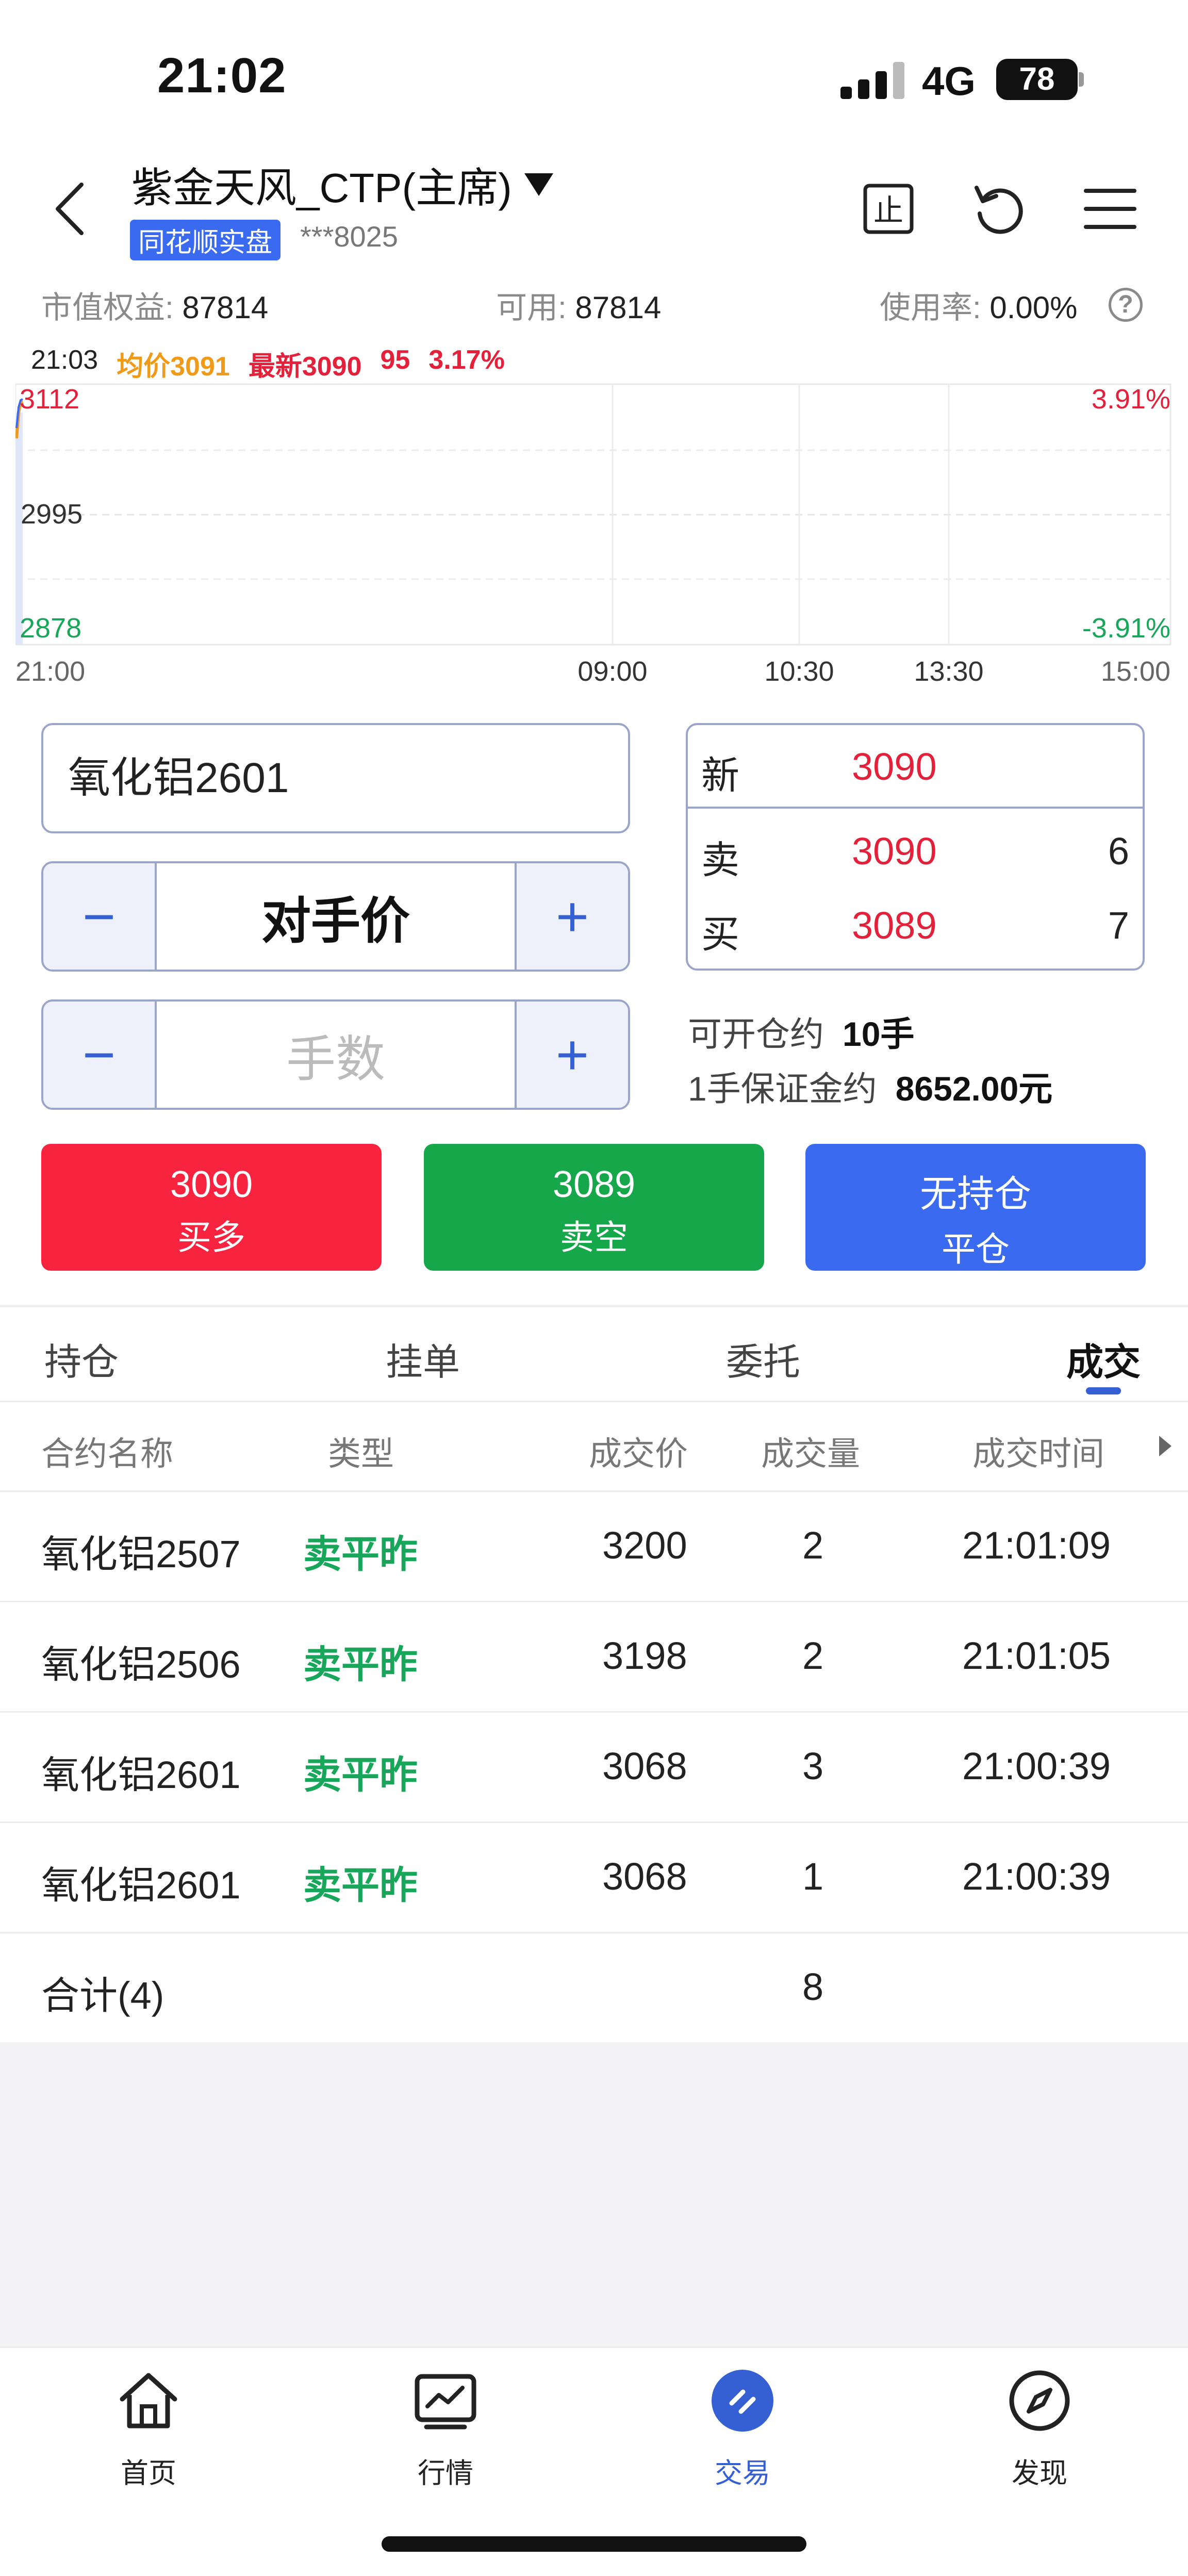 The width and height of the screenshot is (1188, 2576). I want to click on margin-label: 1手保证金约, so click(782, 1089).